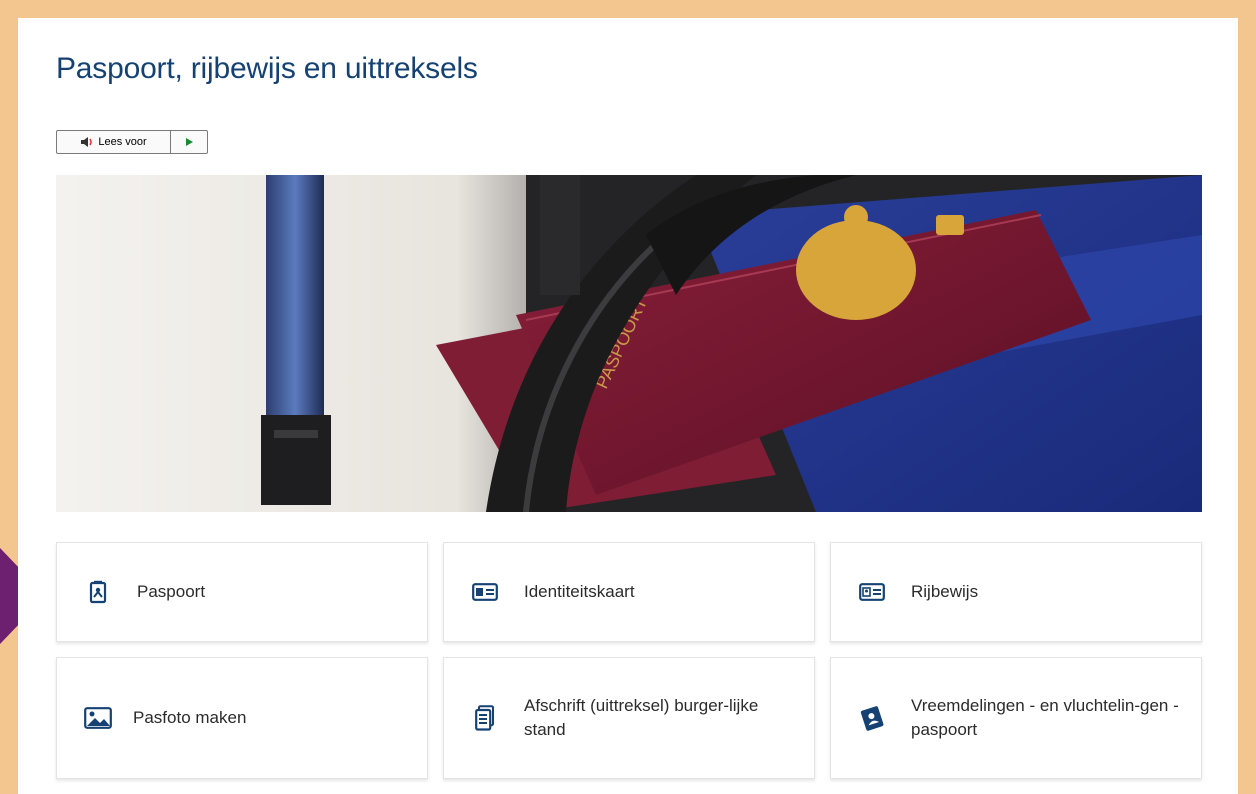 The image size is (1256, 794). I want to click on play-button, so click(188, 142).